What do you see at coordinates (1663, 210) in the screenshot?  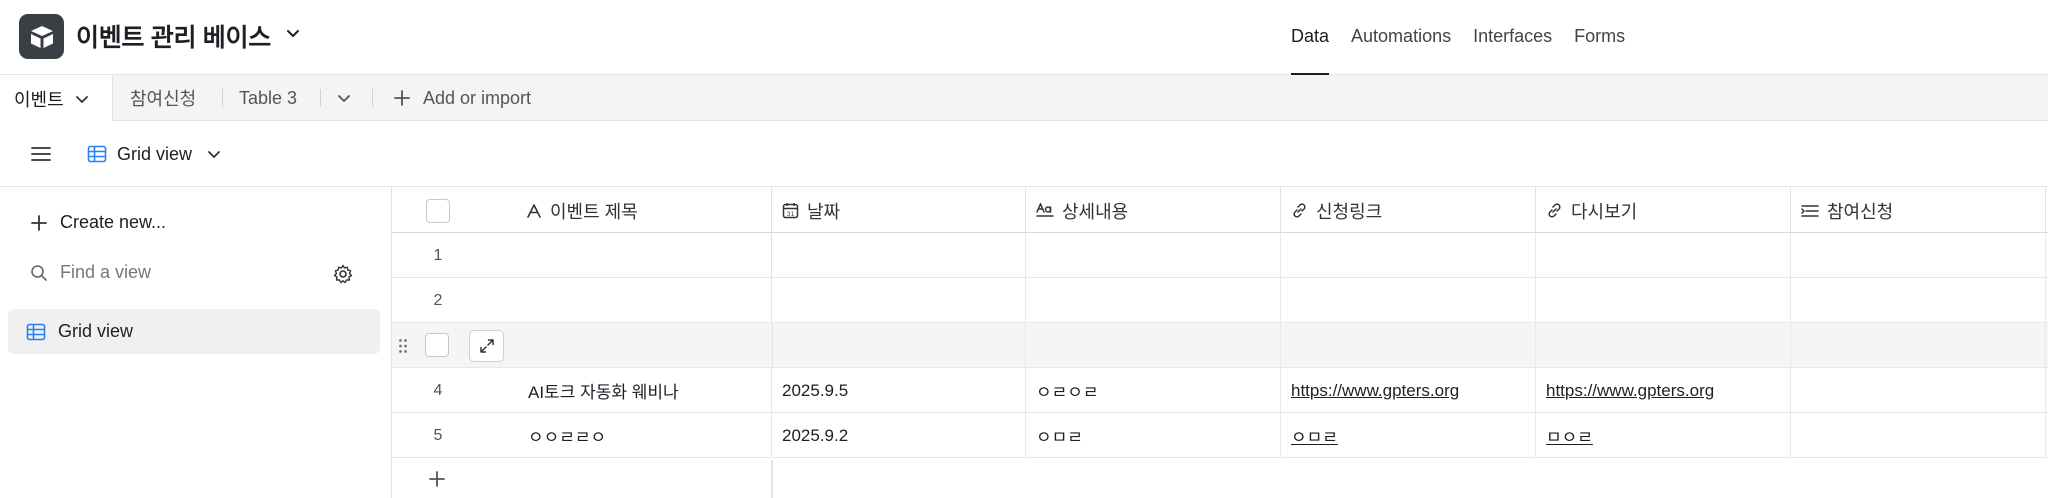 I see `column-header-replay: 다시보기` at bounding box center [1663, 210].